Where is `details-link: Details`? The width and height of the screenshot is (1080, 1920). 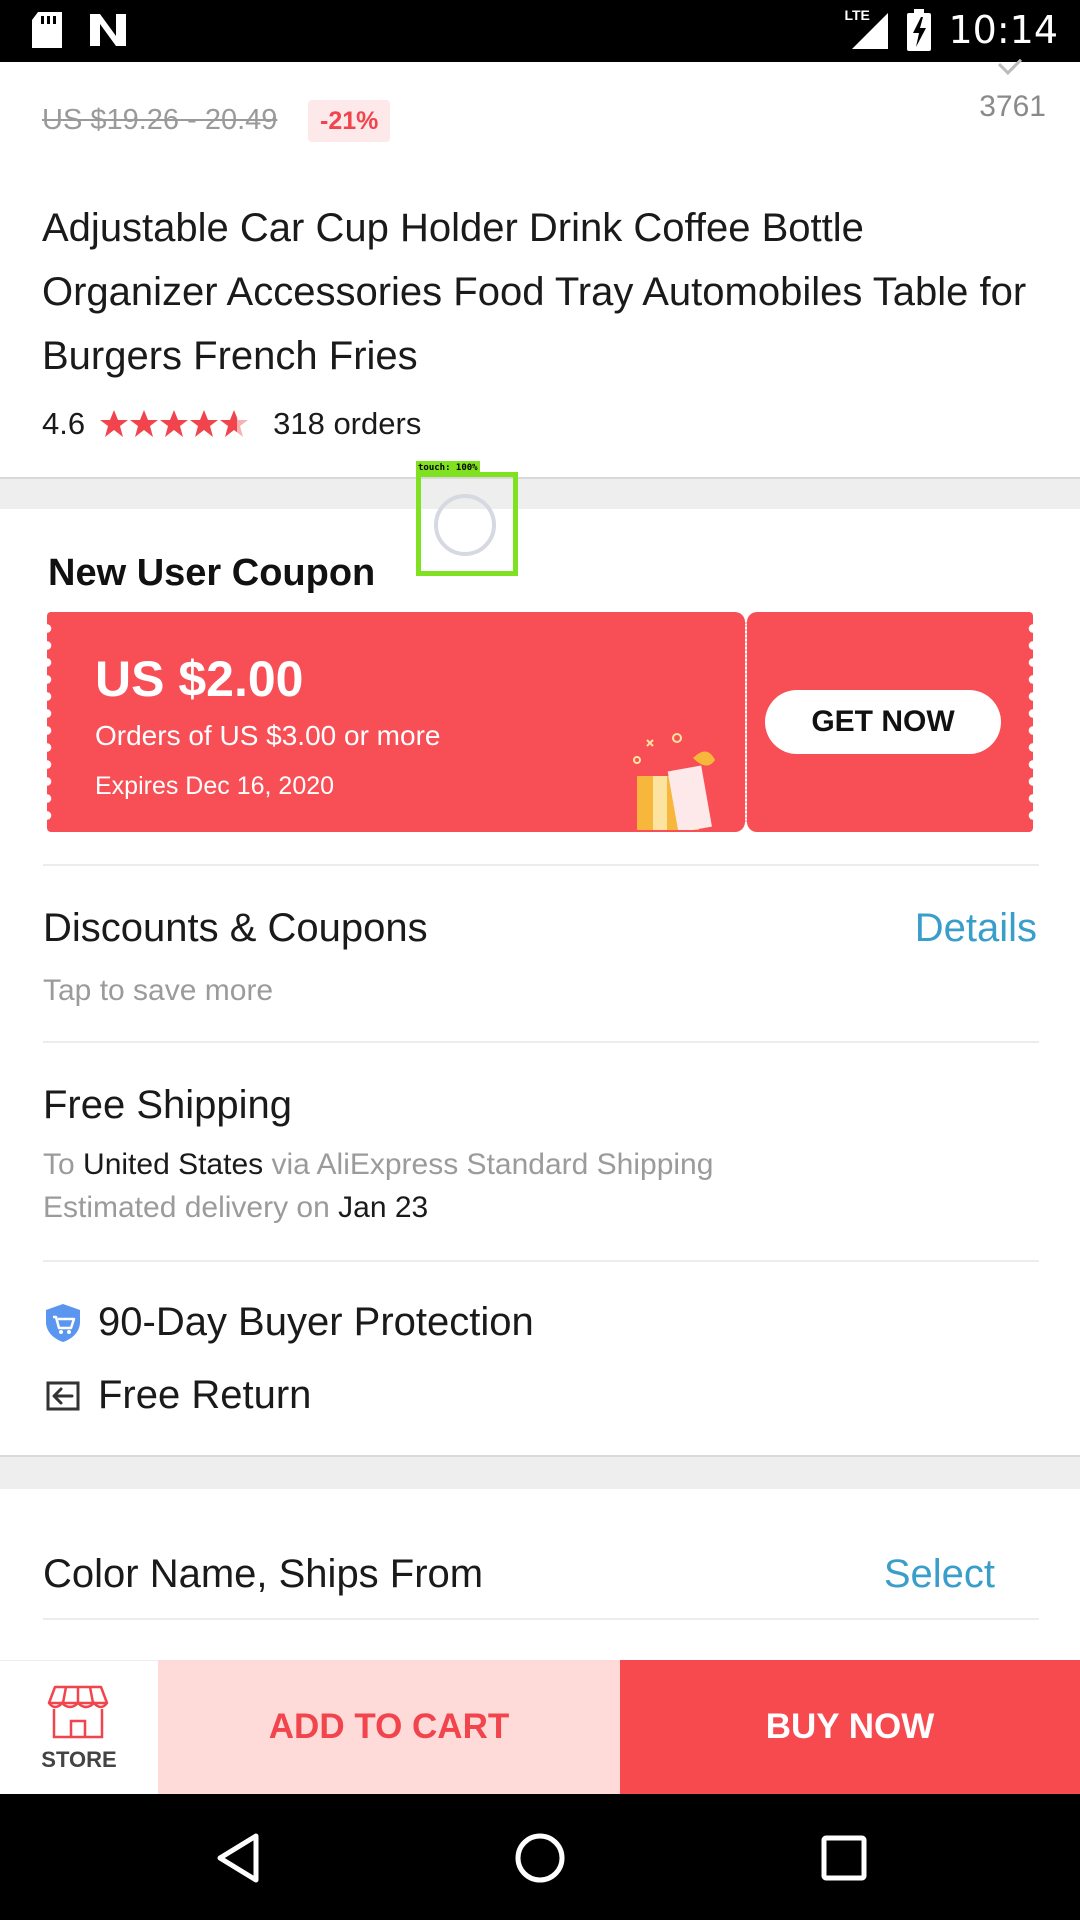
details-link: Details is located at coordinates (976, 928).